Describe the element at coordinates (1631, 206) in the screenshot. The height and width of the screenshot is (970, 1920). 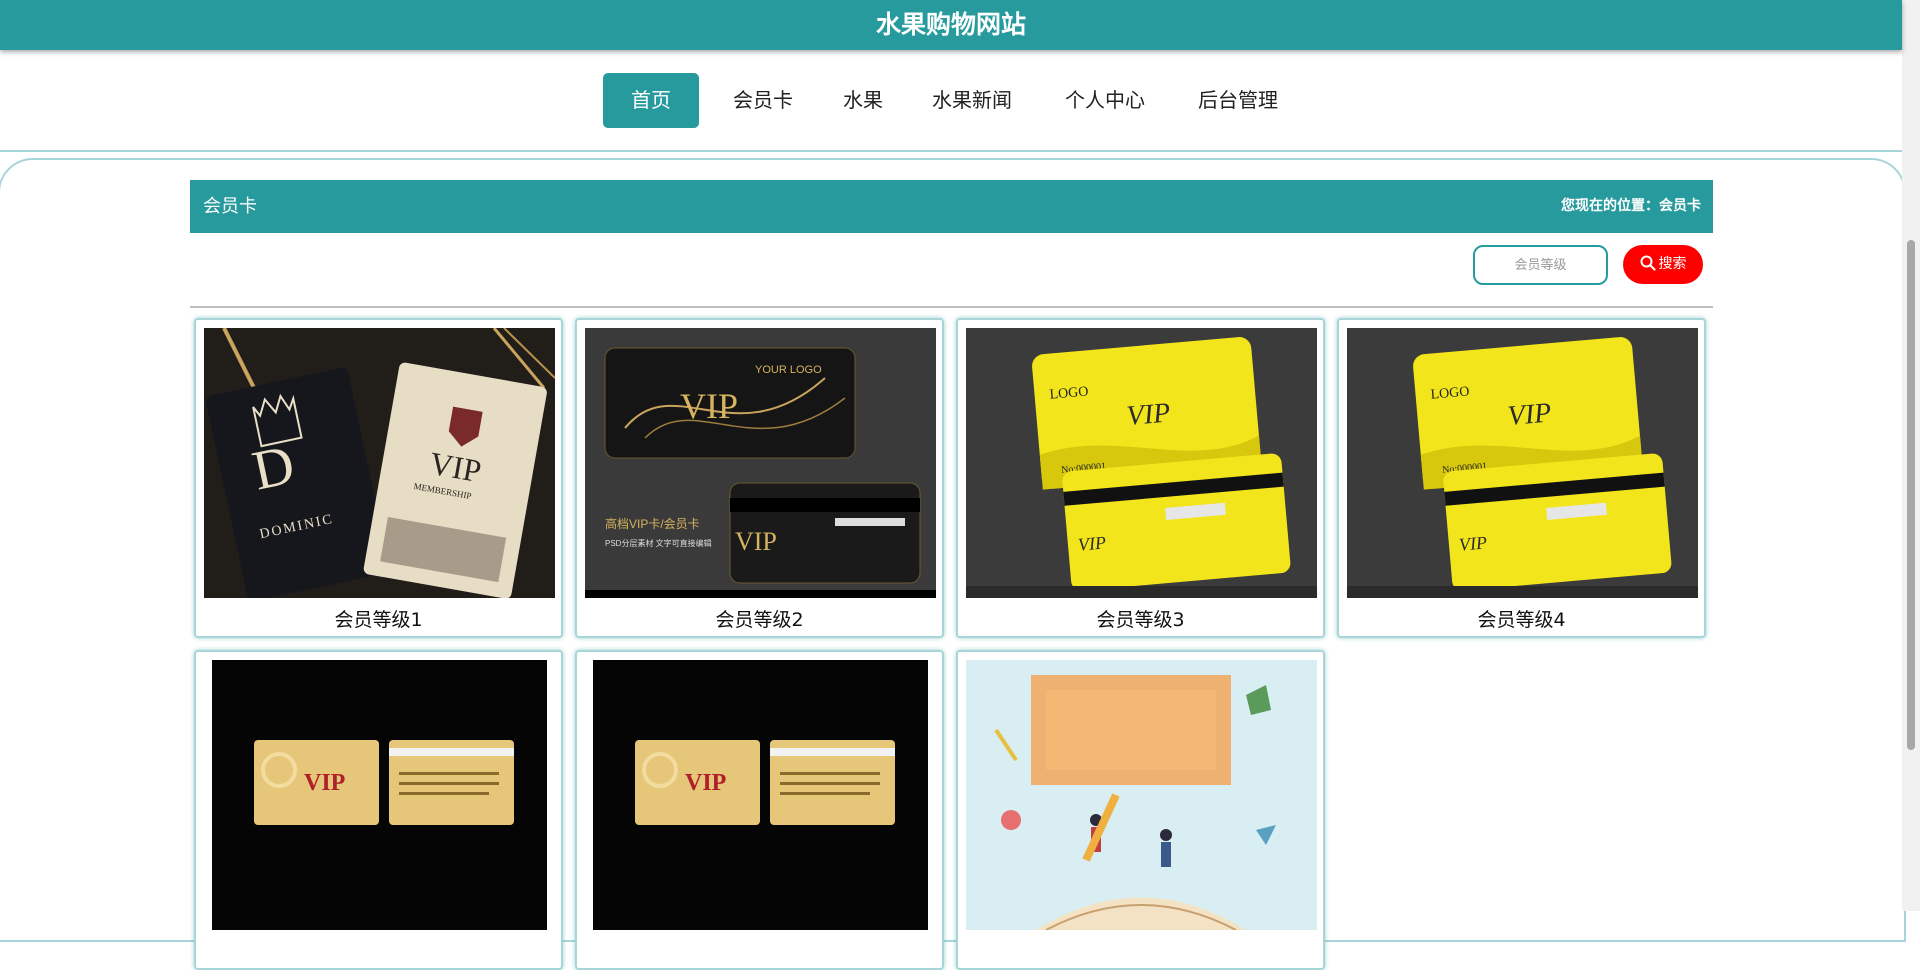
I see `breadcrumb: 您现在的位置：会员卡` at that location.